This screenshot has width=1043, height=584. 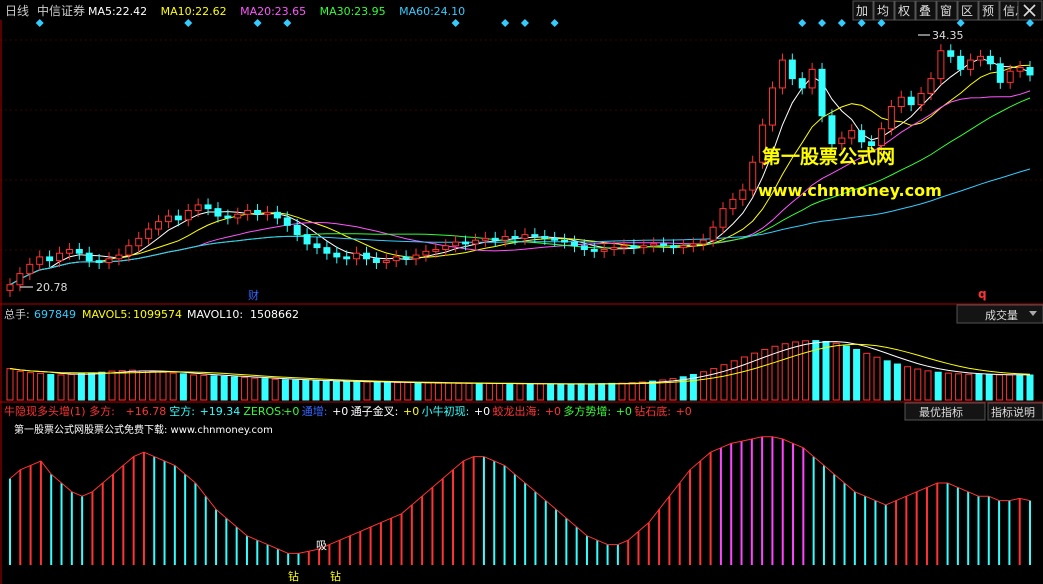 I want to click on toolbar-button-average: 均, so click(x=884, y=10).